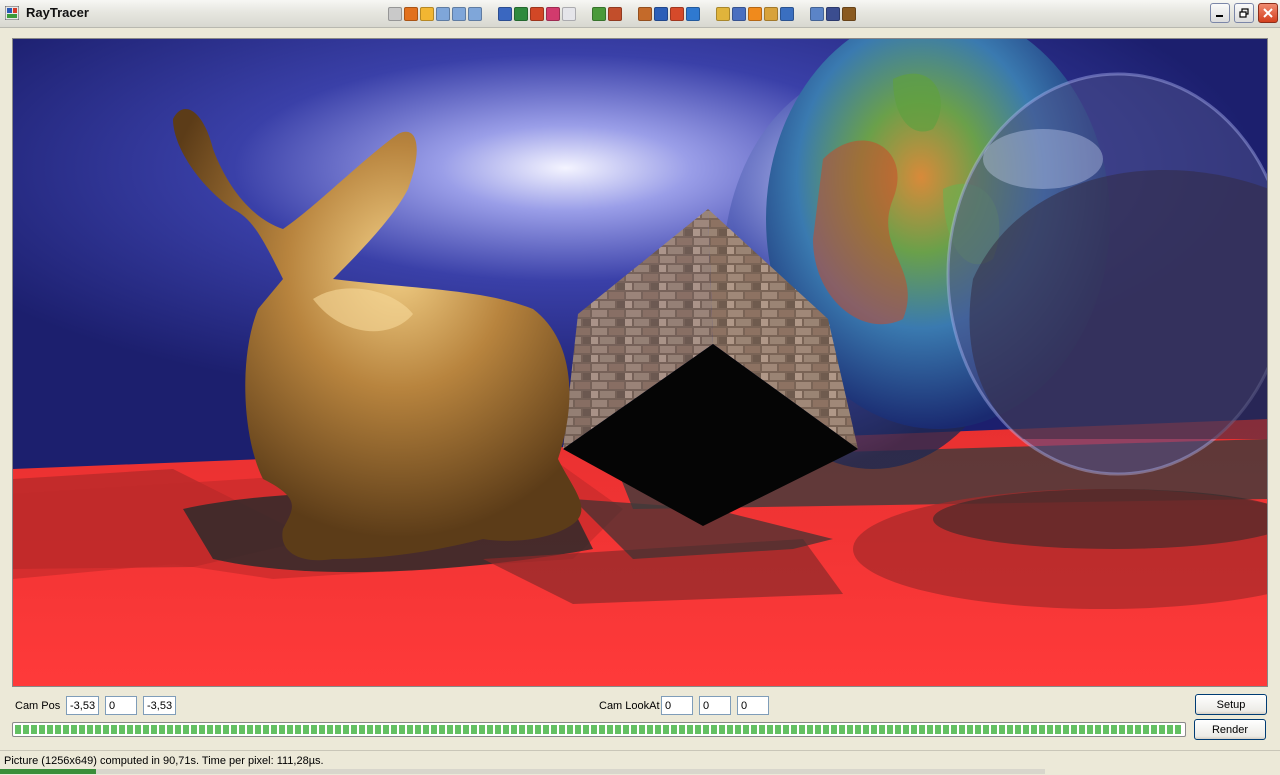  I want to click on paint-icon, so click(599, 14).